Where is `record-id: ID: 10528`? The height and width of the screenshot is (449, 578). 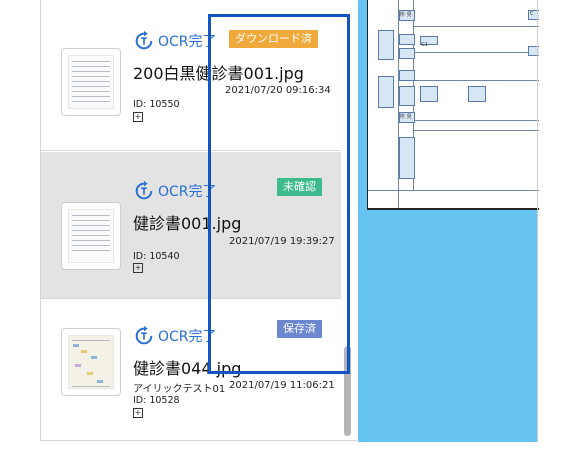
record-id: ID: 10528 is located at coordinates (156, 400).